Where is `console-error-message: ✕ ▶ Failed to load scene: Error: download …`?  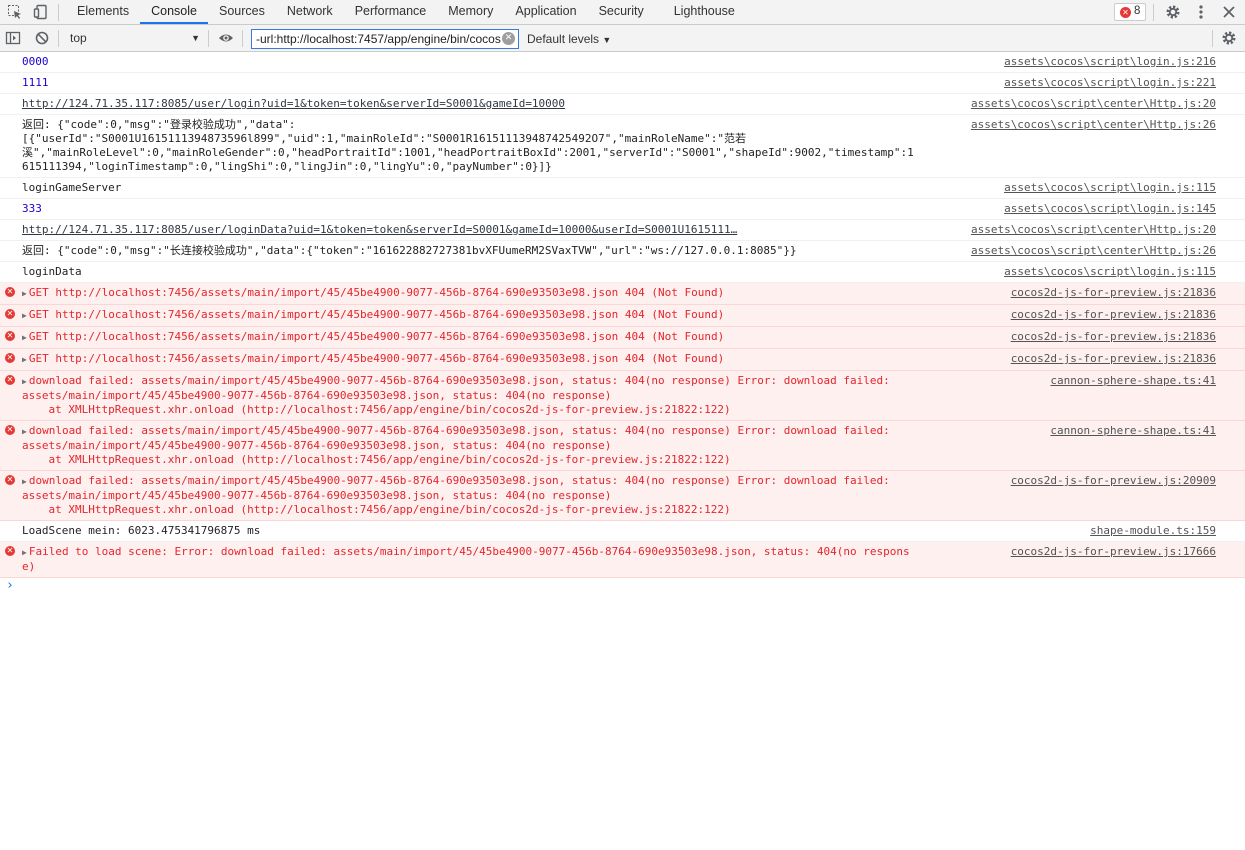
console-error-message: ✕ ▶ Failed to load scene: Error: download … is located at coordinates (622, 560).